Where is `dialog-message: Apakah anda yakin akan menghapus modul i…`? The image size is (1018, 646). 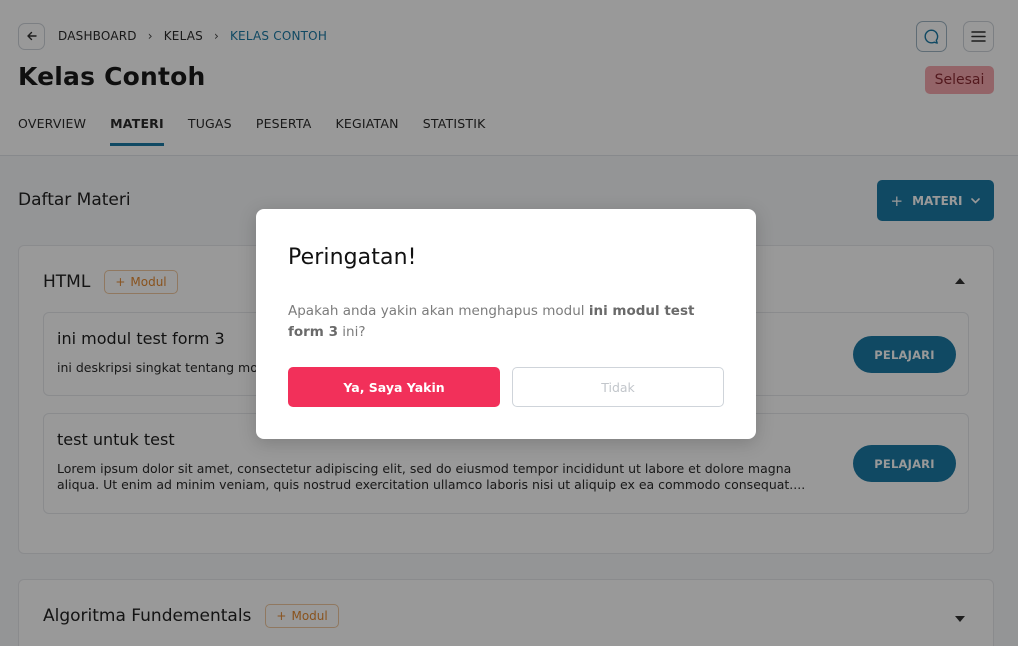
dialog-message: Apakah anda yakin akan menghapus modul i… is located at coordinates (508, 322).